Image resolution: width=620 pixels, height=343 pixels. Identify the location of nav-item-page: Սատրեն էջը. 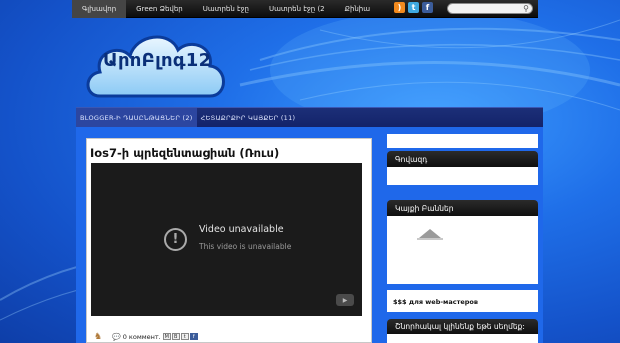
(226, 9).